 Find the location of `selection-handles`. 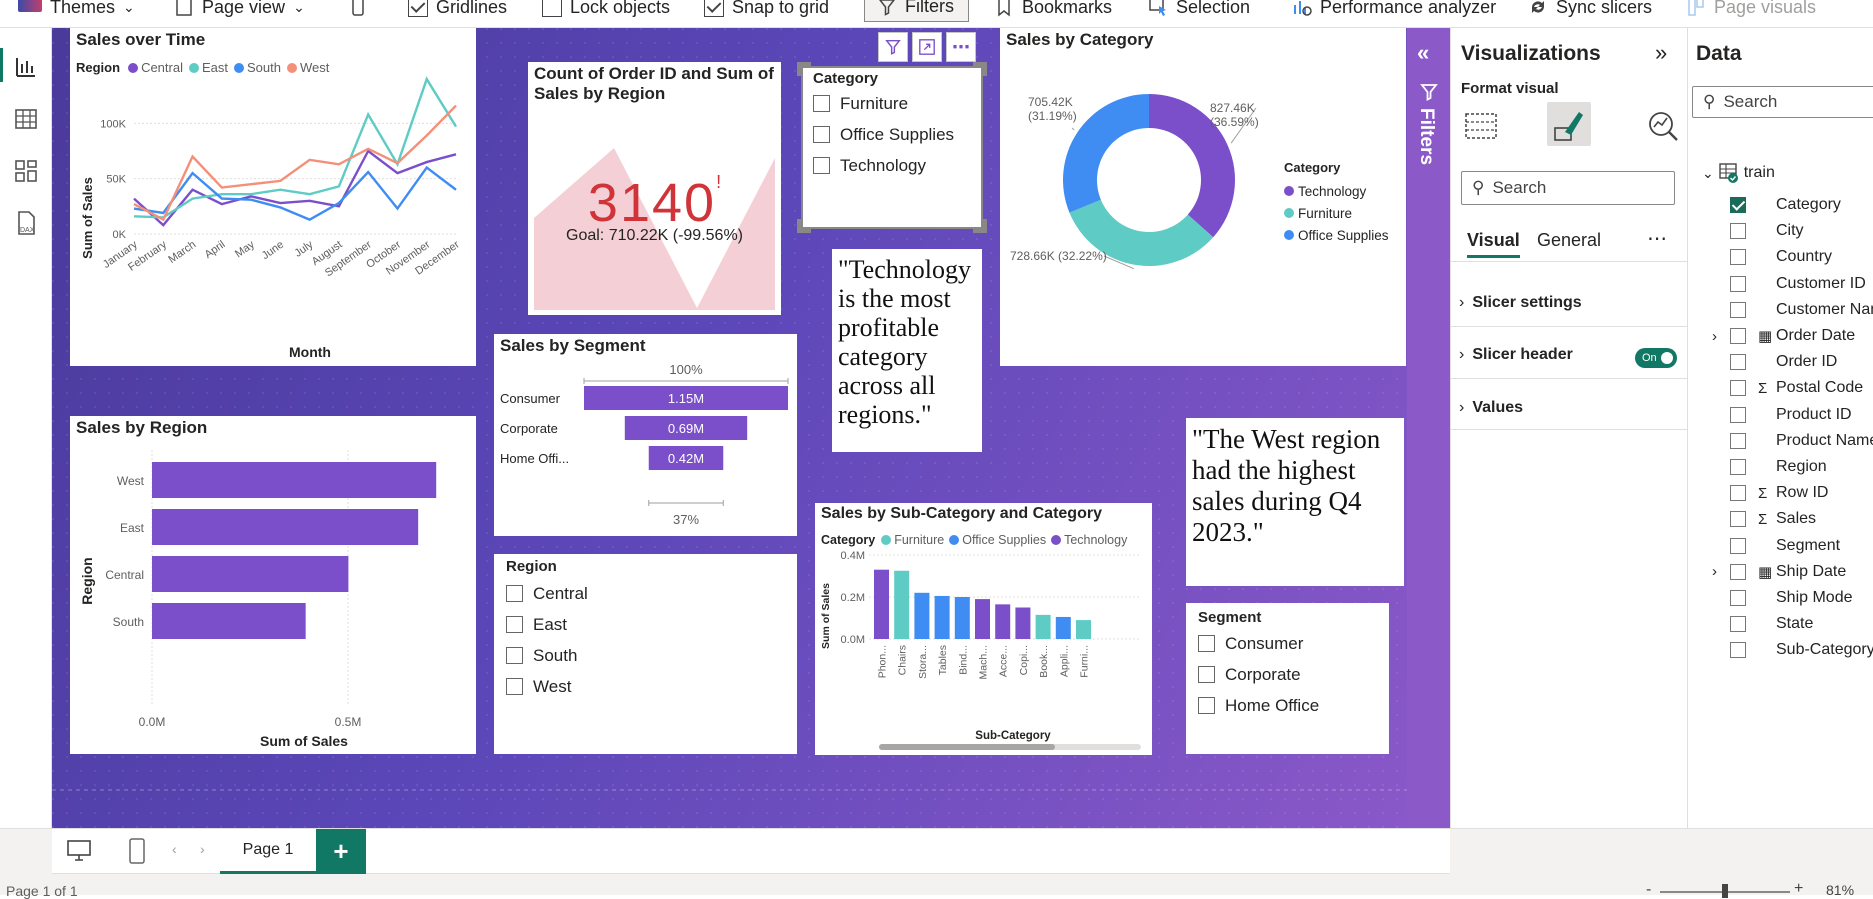

selection-handles is located at coordinates (892, 147).